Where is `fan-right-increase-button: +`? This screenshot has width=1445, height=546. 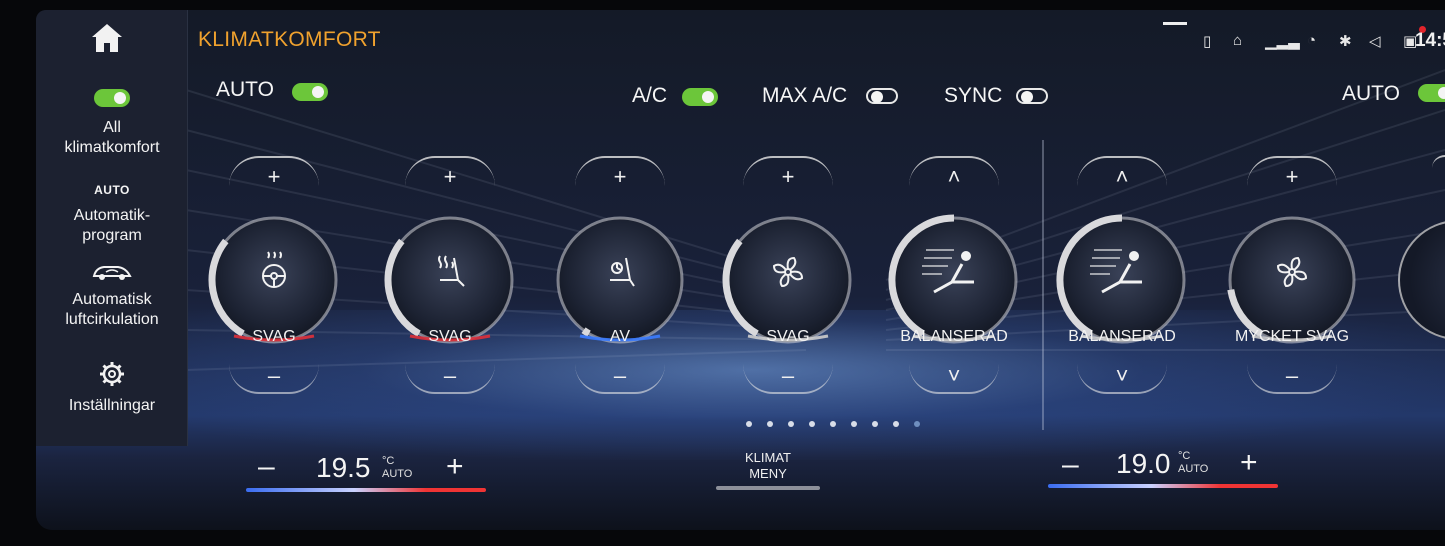 fan-right-increase-button: + is located at coordinates (1292, 172).